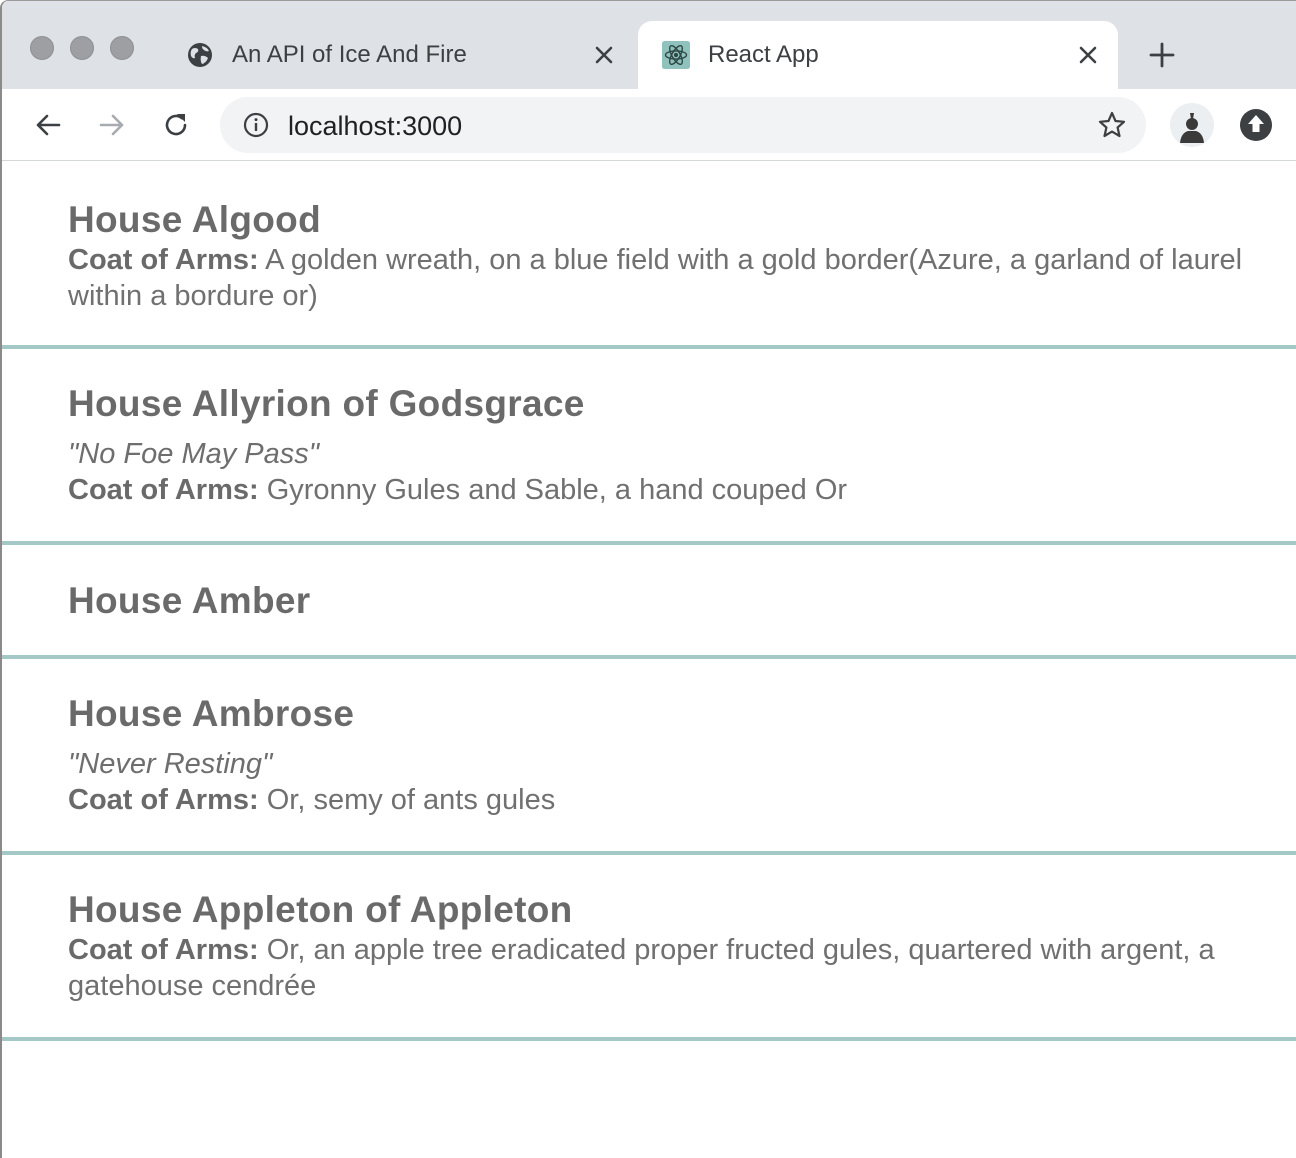  Describe the element at coordinates (1112, 125) in the screenshot. I see `bookmark-star-icon` at that location.